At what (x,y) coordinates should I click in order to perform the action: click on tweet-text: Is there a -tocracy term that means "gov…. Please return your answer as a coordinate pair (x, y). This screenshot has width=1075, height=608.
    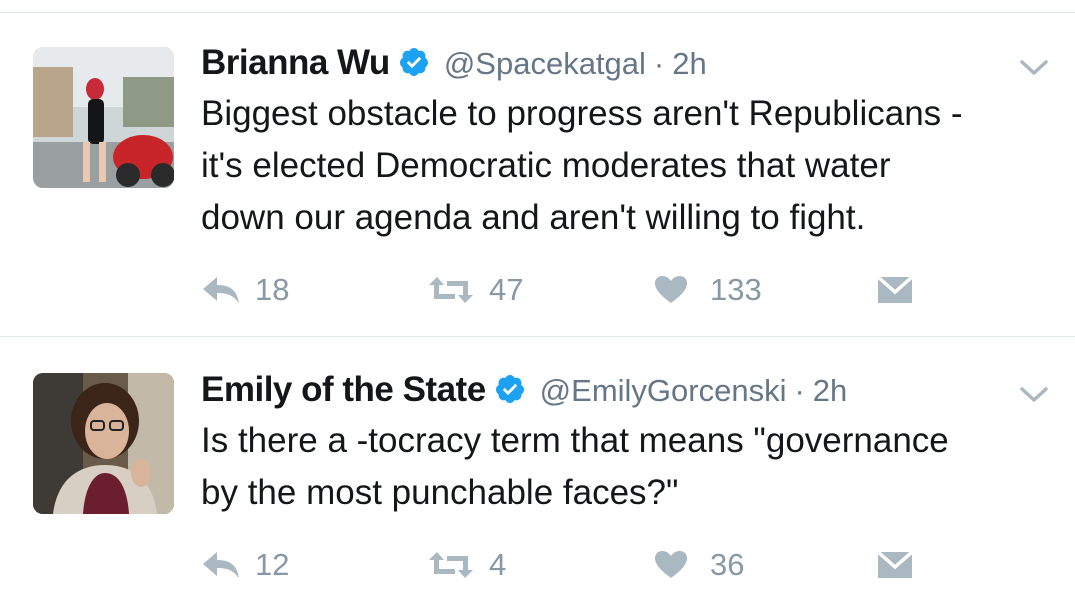
    Looking at the image, I should click on (575, 466).